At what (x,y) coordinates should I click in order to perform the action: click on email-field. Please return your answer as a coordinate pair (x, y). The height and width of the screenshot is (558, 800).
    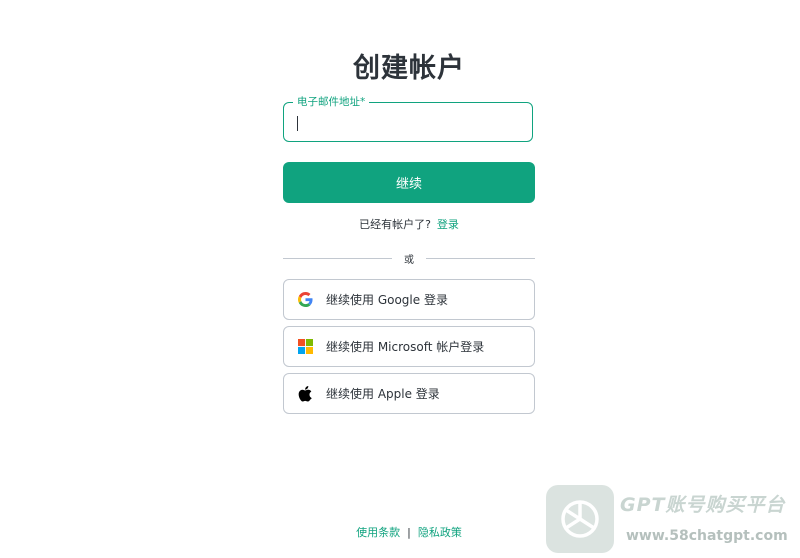
    Looking at the image, I should click on (410, 123).